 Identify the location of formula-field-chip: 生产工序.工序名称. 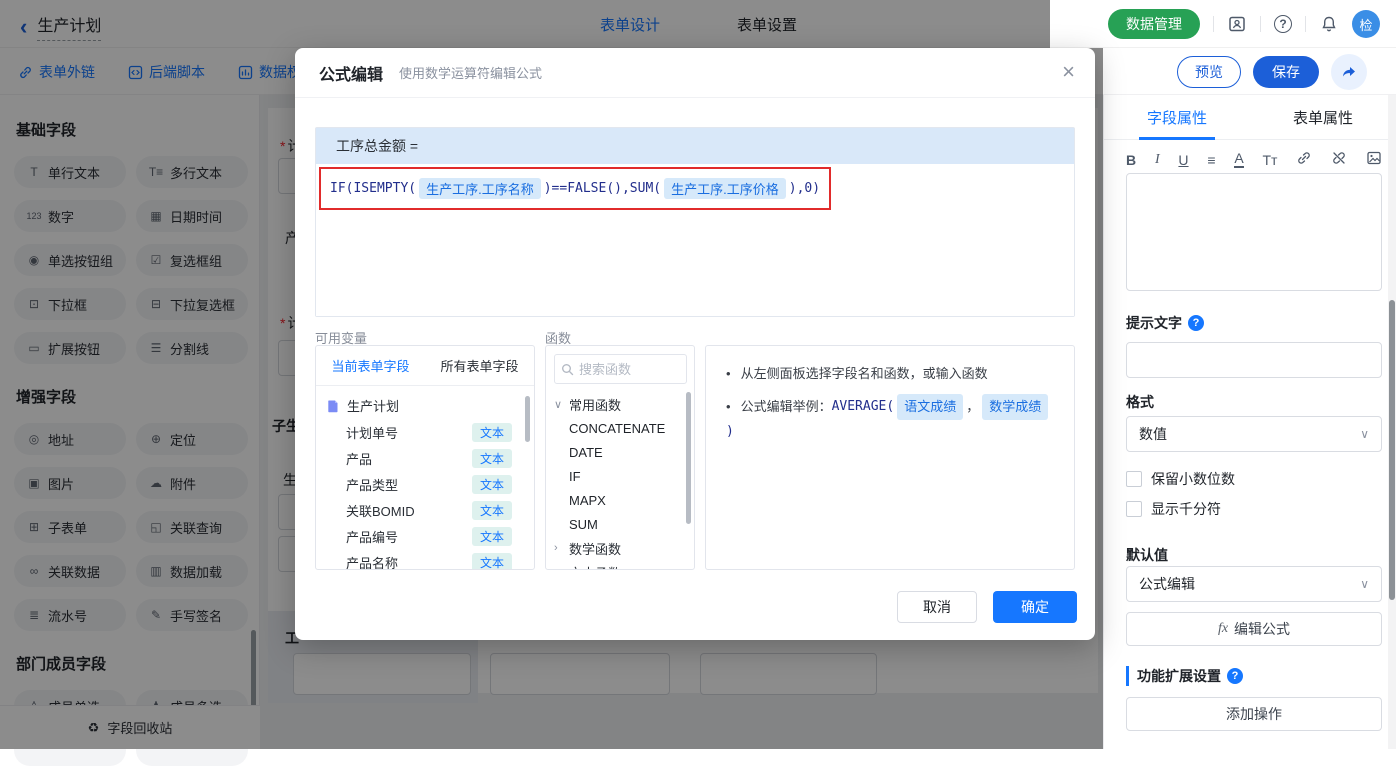
(480, 188).